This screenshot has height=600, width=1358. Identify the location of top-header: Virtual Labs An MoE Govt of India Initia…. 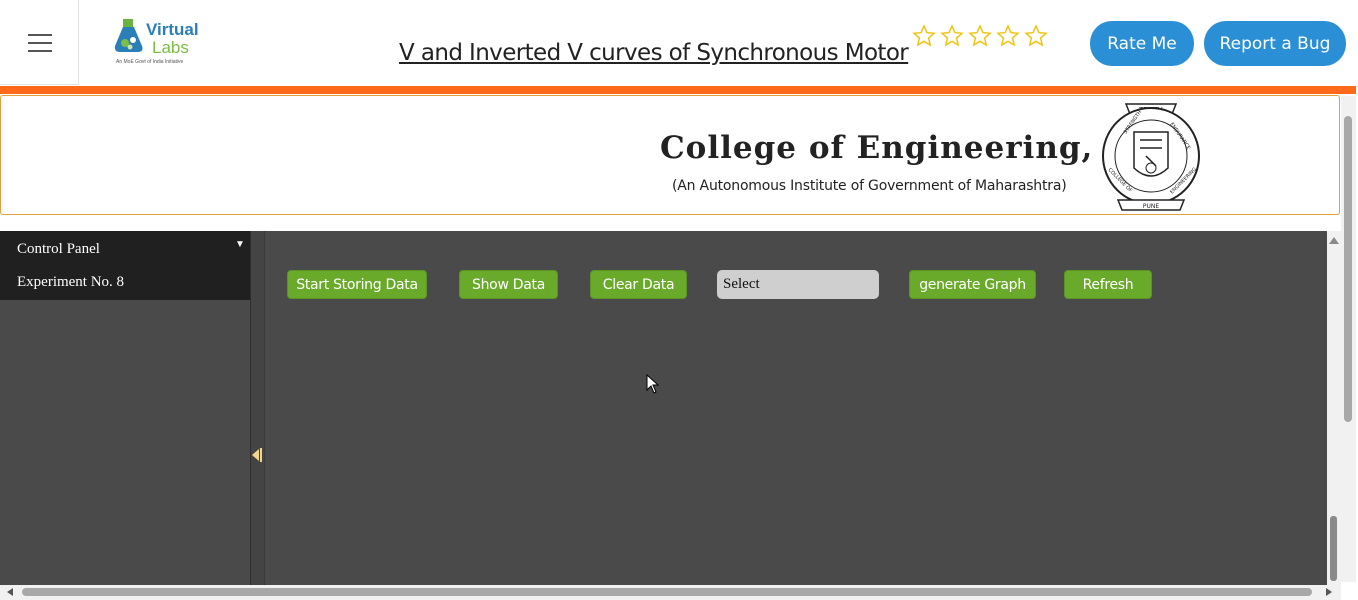
(679, 43).